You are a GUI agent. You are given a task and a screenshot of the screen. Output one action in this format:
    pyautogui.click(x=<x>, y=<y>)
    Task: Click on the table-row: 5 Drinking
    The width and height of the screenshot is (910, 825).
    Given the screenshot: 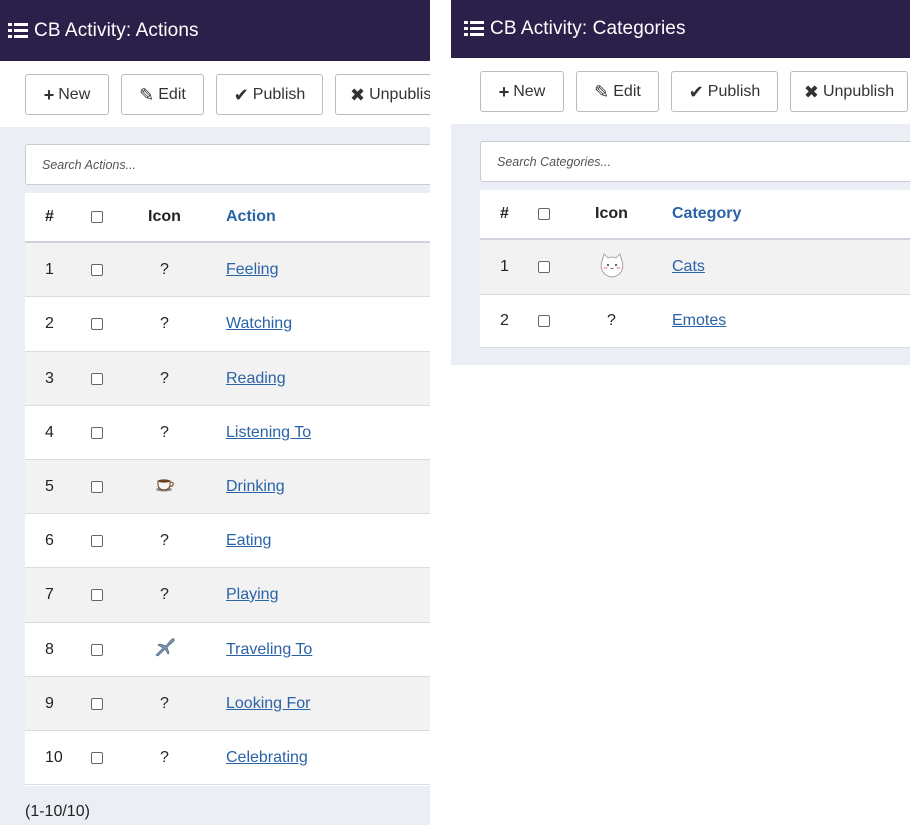 What is the action you would take?
    pyautogui.click(x=227, y=487)
    